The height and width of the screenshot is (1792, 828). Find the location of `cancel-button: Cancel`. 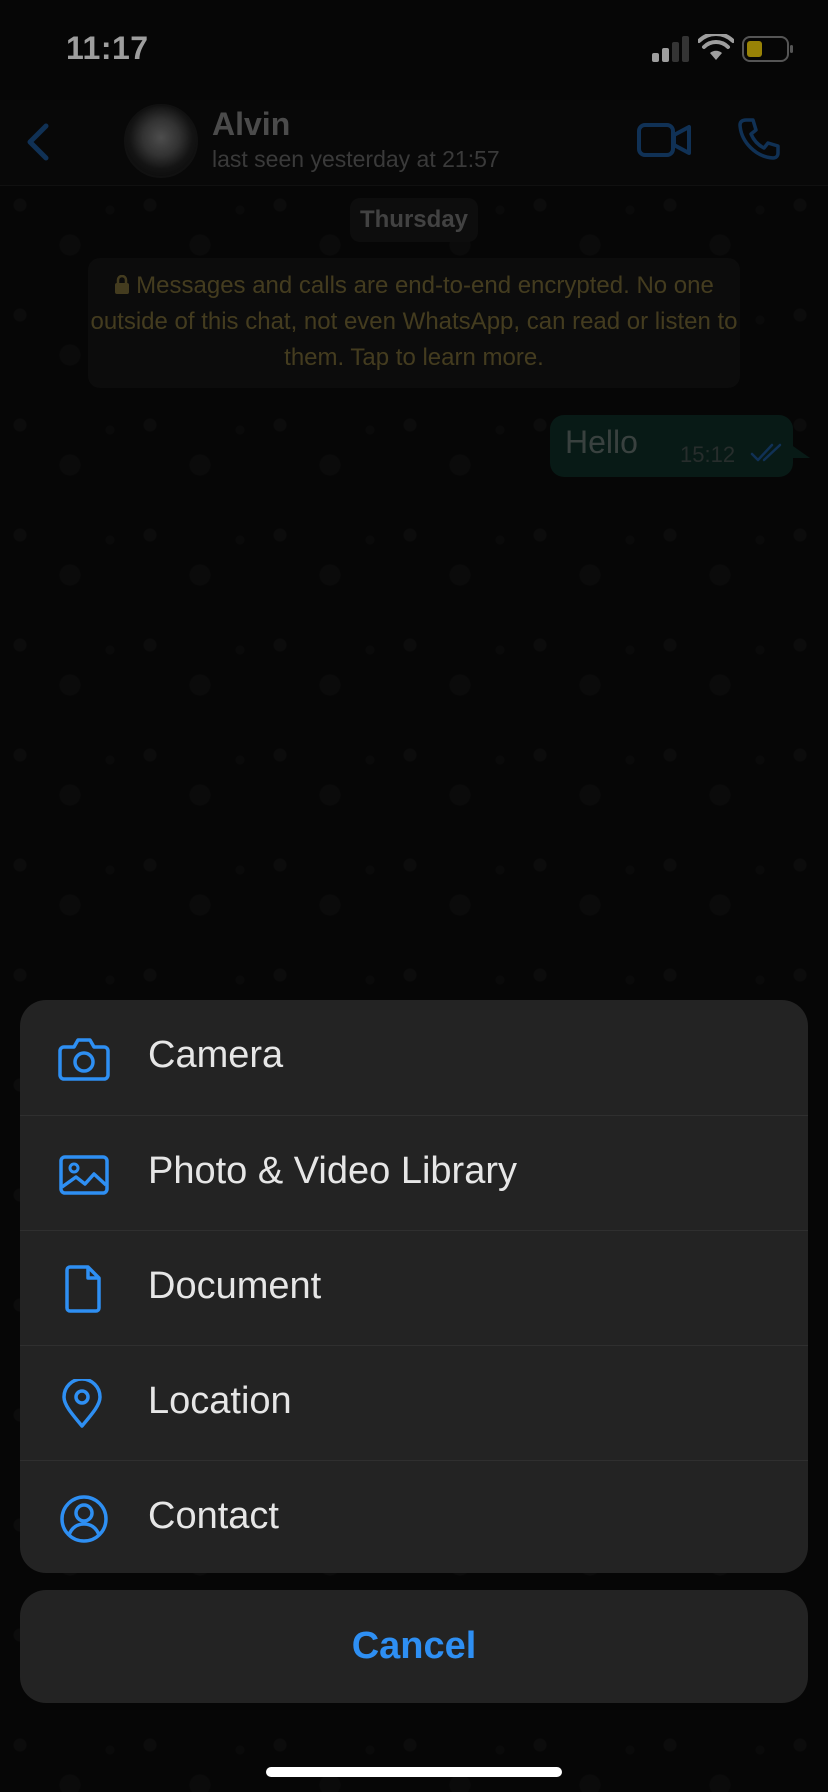

cancel-button: Cancel is located at coordinates (414, 1646).